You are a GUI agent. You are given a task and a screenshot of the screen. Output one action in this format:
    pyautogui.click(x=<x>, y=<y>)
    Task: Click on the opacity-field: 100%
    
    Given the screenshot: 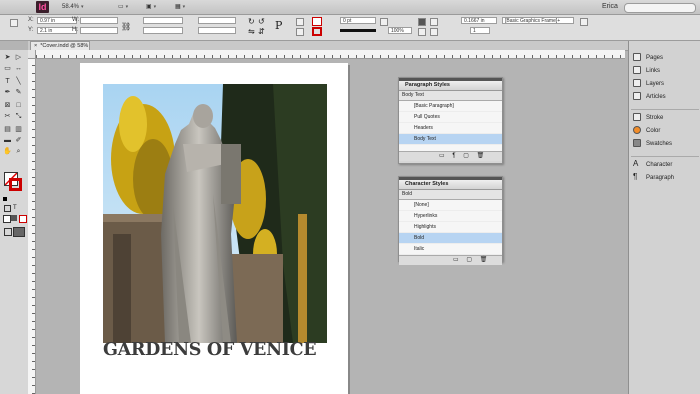 What is the action you would take?
    pyautogui.click(x=400, y=30)
    